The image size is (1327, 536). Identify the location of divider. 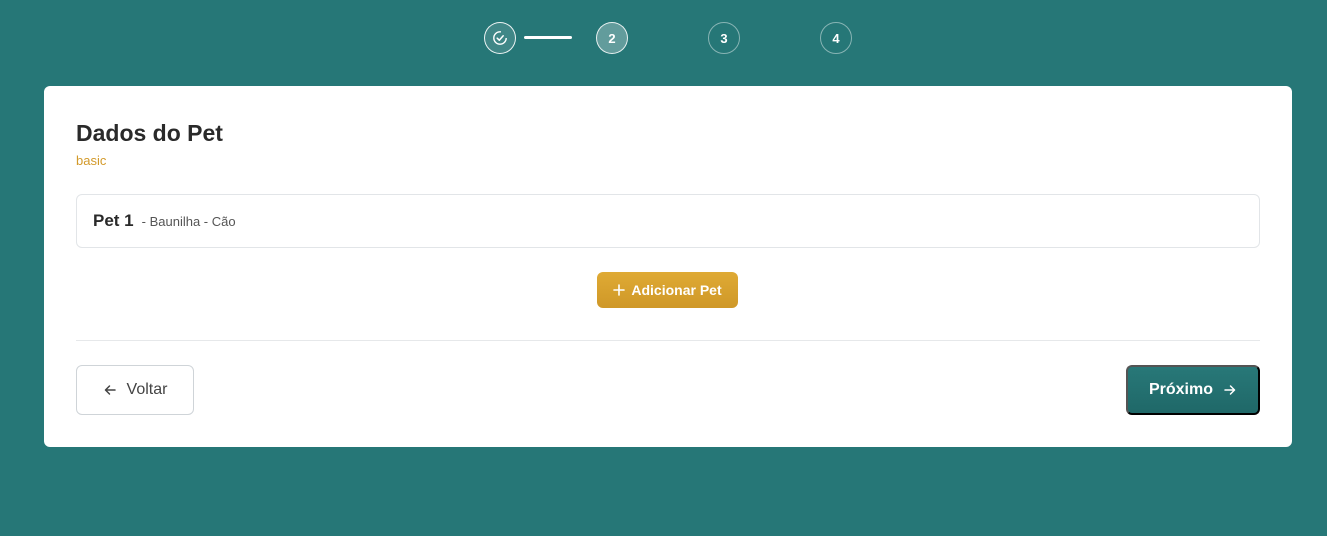
(668, 340).